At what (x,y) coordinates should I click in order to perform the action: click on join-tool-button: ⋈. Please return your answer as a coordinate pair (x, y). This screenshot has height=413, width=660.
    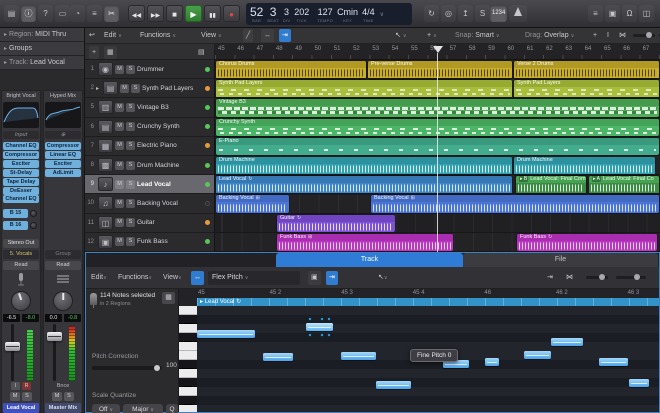
    Looking at the image, I should click on (622, 35).